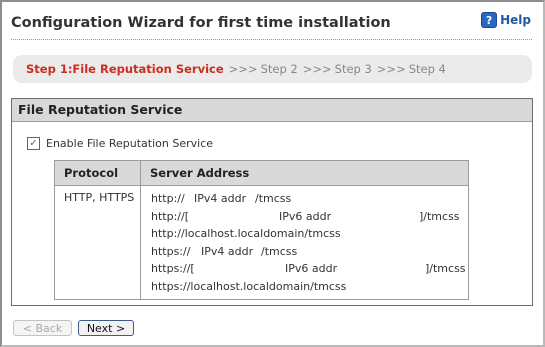  Describe the element at coordinates (42, 328) in the screenshot. I see `back-button: < Back` at that location.